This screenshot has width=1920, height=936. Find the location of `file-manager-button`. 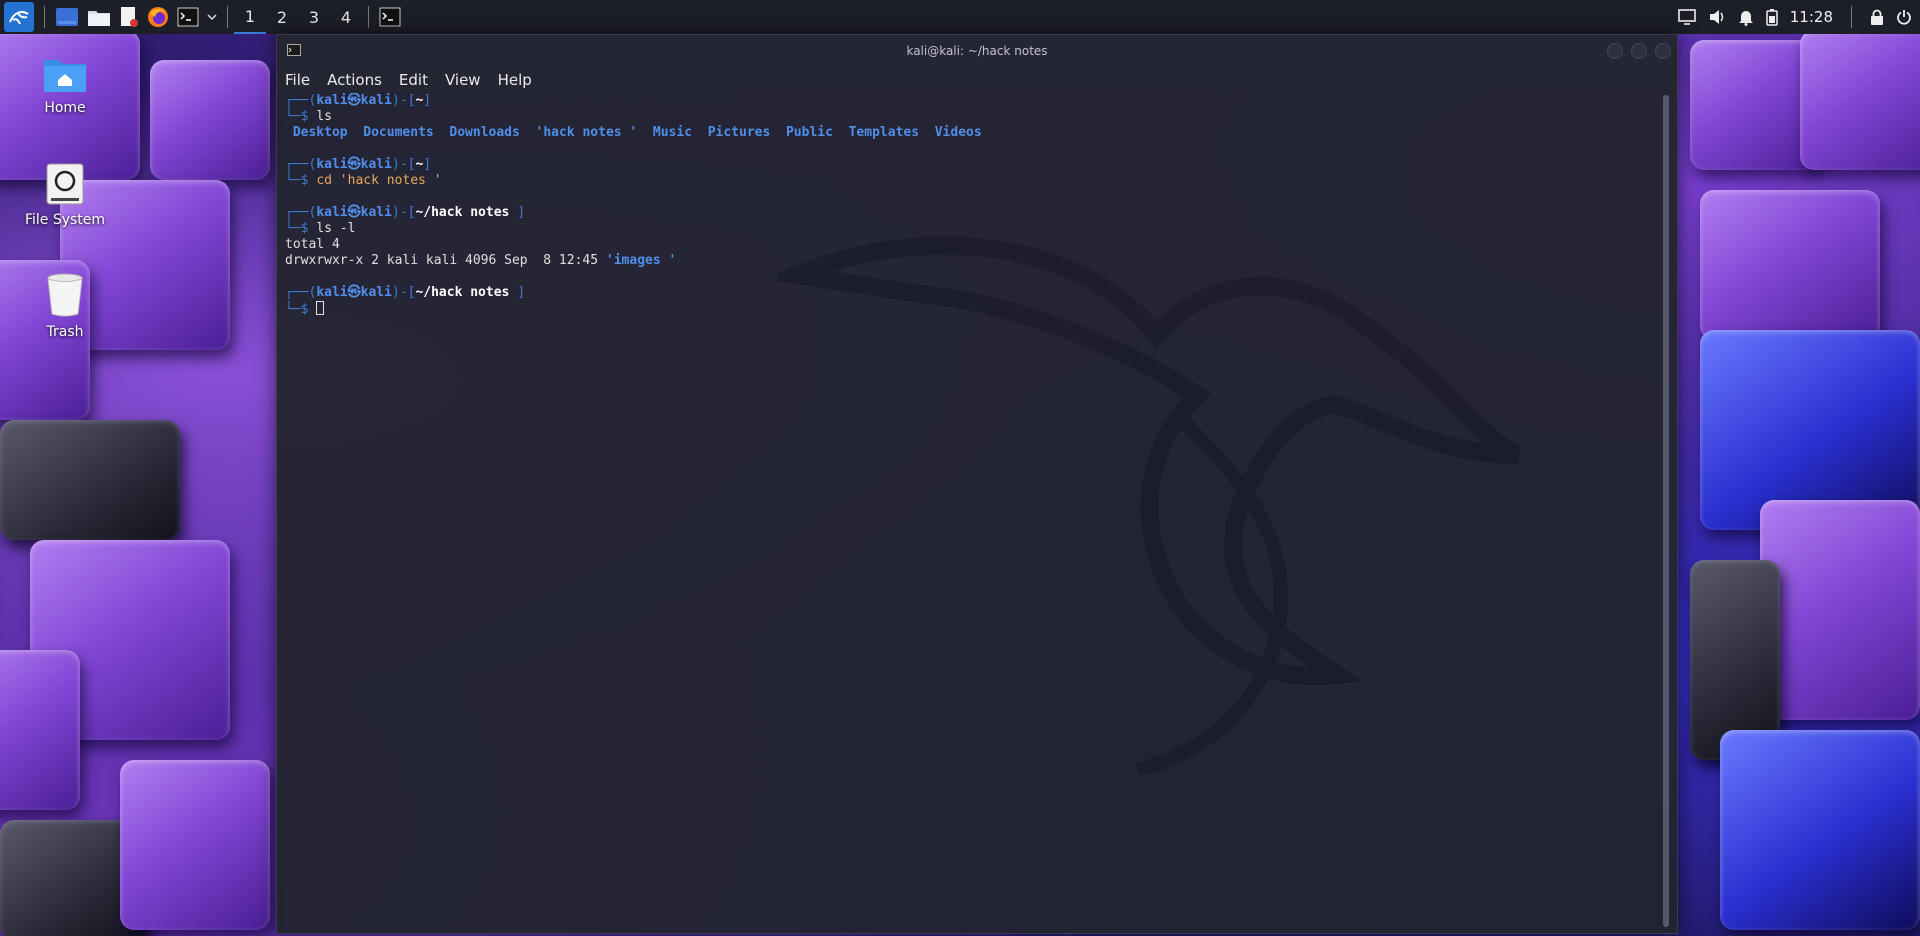

file-manager-button is located at coordinates (99, 17).